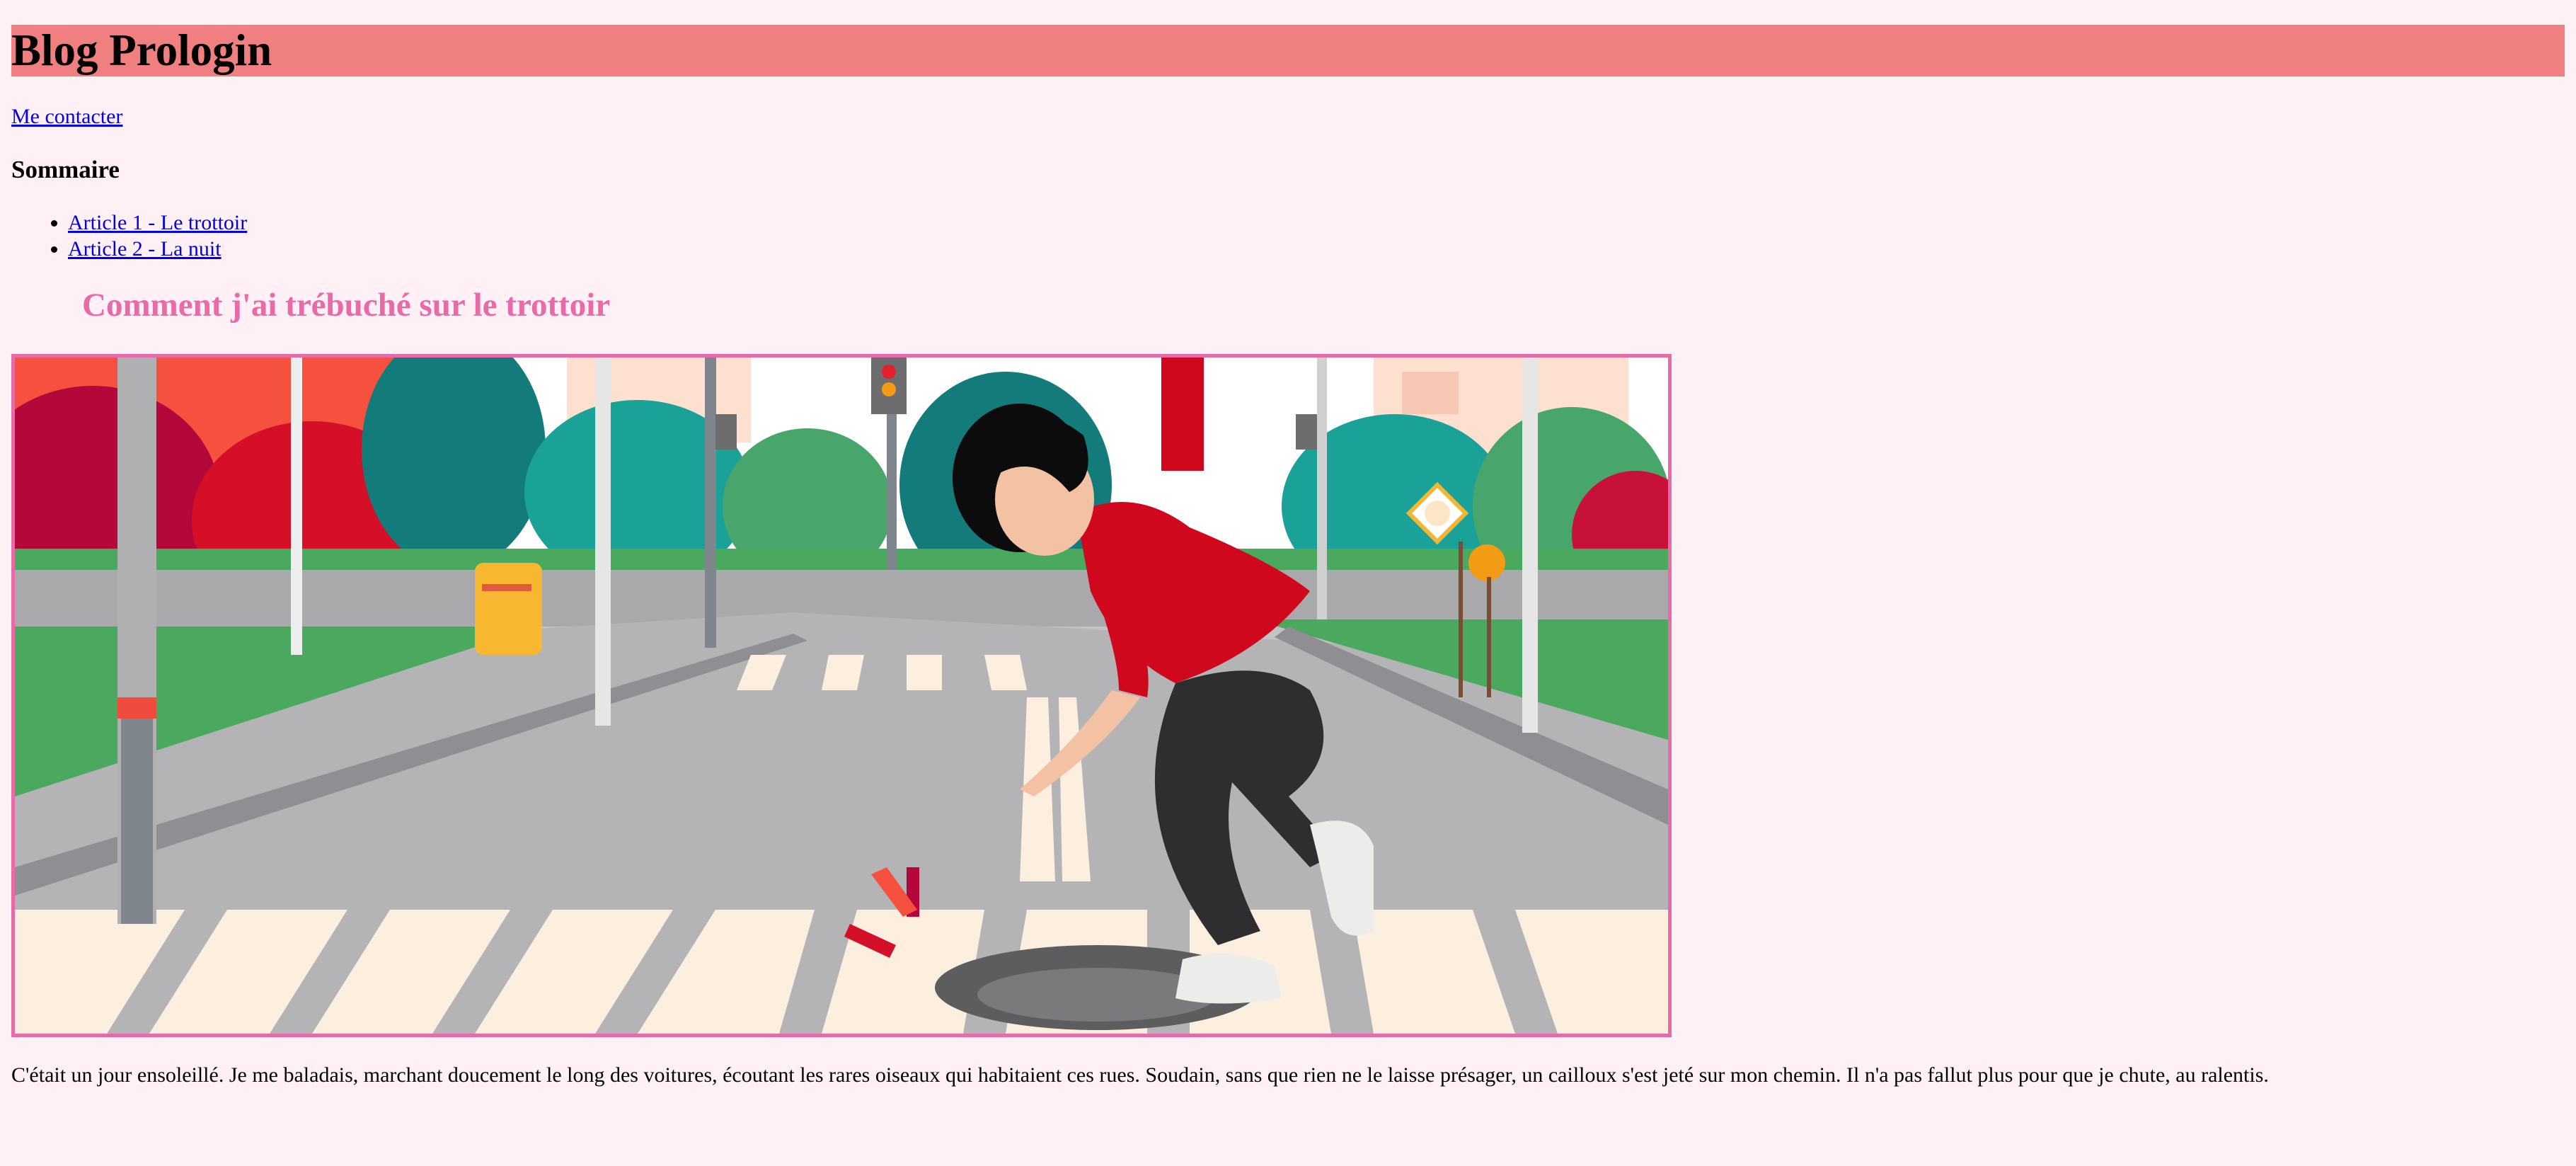 The image size is (2576, 1166). Describe the element at coordinates (145, 249) in the screenshot. I see `toc-link-article-2: Article 2 - La nuit` at that location.